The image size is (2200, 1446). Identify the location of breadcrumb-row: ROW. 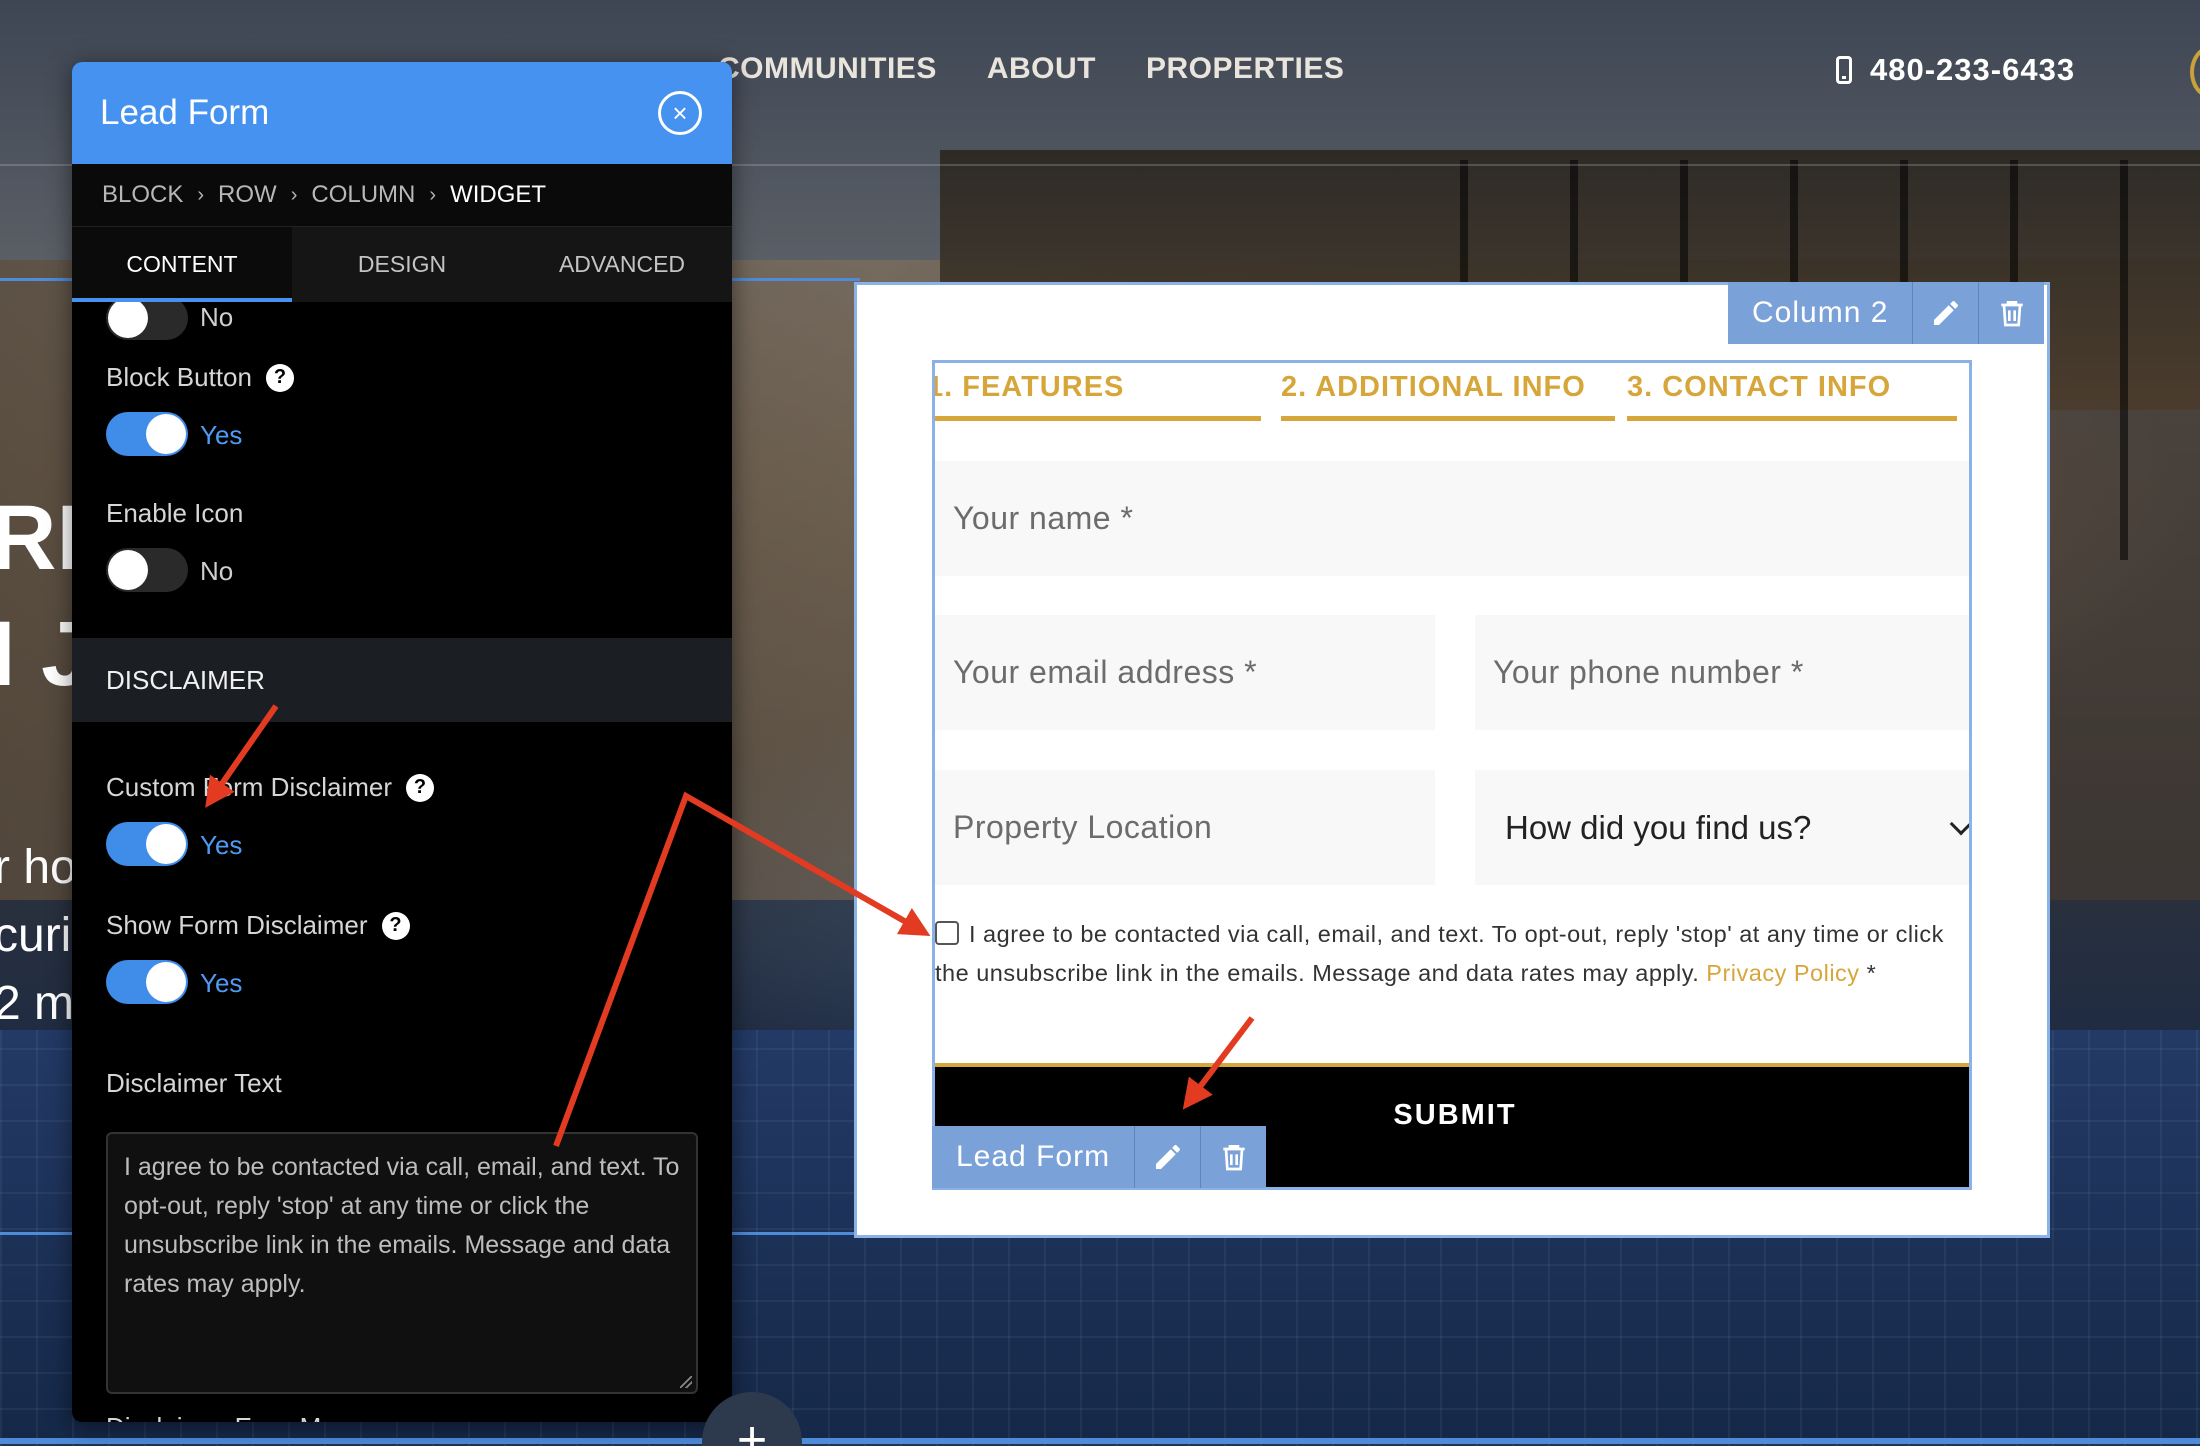
(247, 195).